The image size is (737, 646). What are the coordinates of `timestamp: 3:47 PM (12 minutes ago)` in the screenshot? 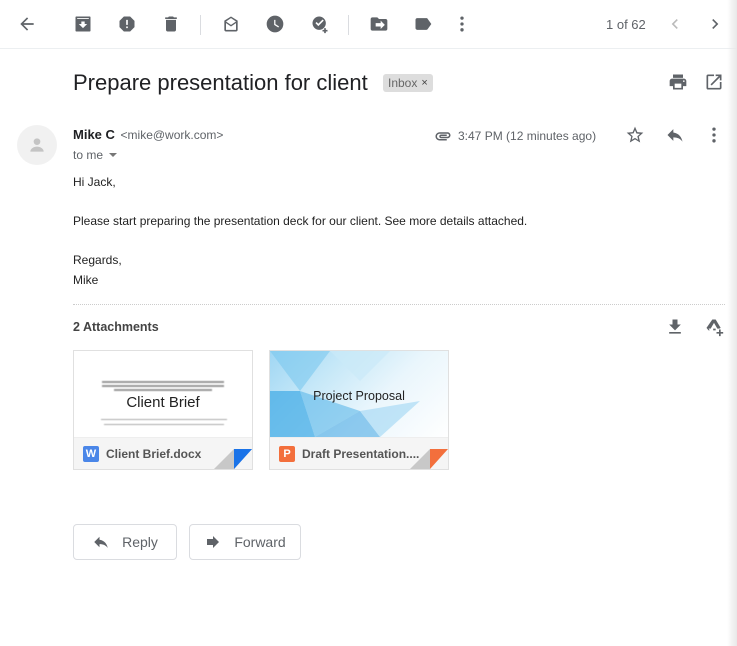 It's located at (527, 136).